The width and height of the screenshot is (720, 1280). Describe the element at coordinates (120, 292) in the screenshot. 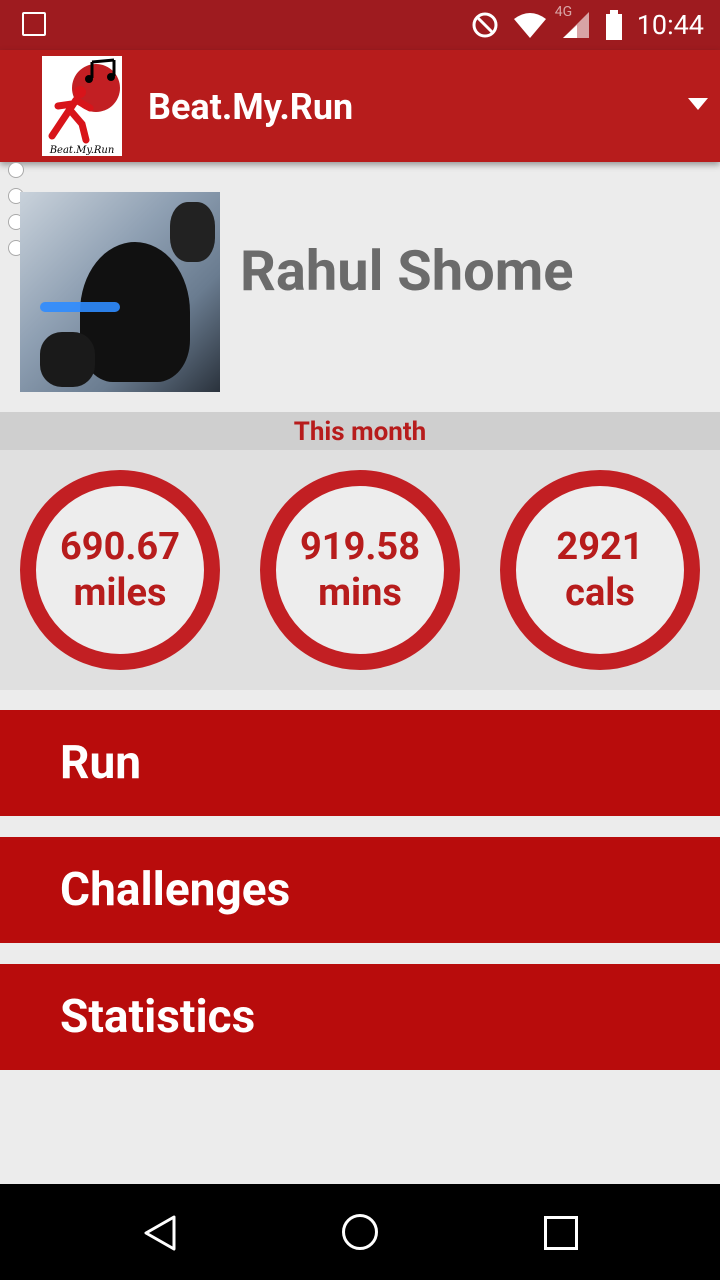

I see `avatar` at that location.